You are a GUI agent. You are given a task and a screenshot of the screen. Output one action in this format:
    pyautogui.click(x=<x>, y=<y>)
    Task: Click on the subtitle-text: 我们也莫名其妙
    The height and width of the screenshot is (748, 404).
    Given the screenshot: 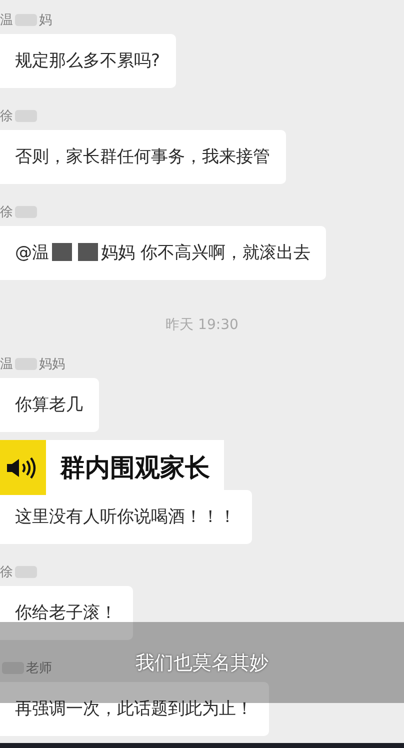 What is the action you would take?
    pyautogui.click(x=202, y=663)
    